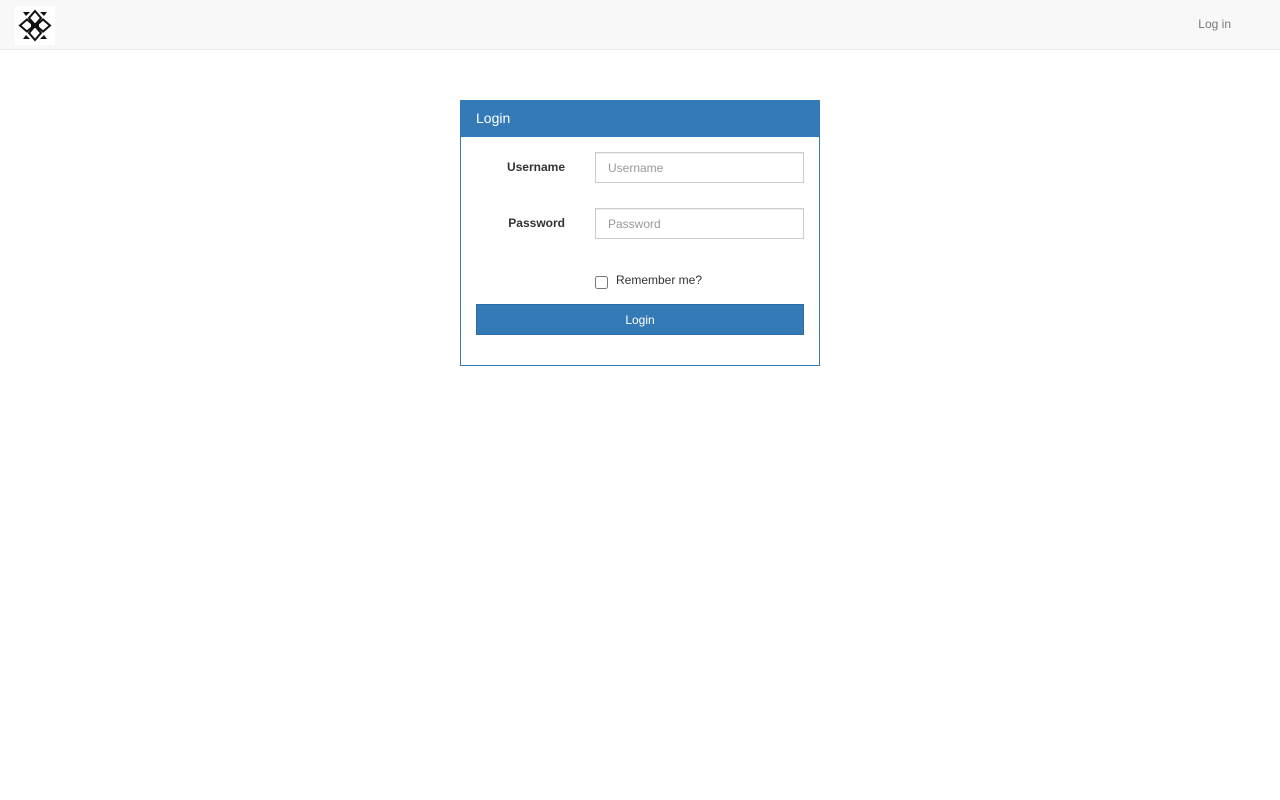 This screenshot has width=1280, height=800. Describe the element at coordinates (640, 319) in the screenshot. I see `login-submit-button: Login` at that location.